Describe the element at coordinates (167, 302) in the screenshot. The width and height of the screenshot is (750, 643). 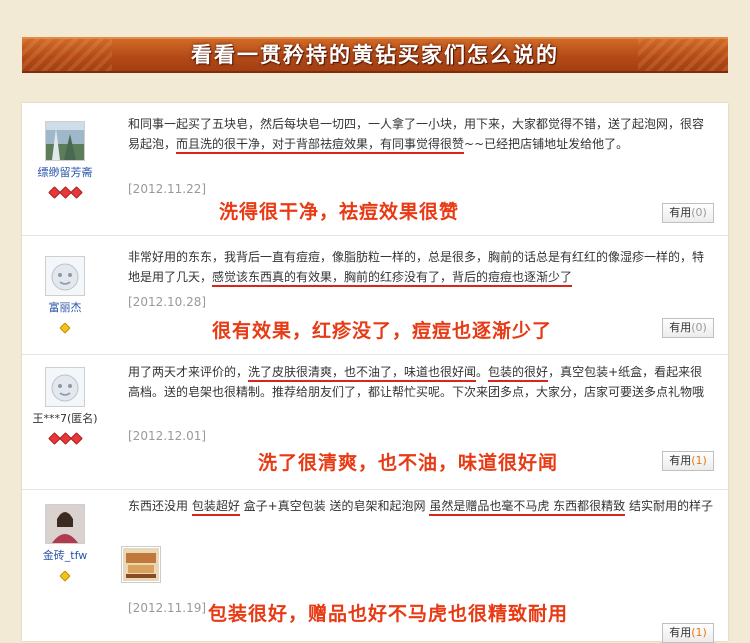
I see `review-date: [2012.10.28]` at that location.